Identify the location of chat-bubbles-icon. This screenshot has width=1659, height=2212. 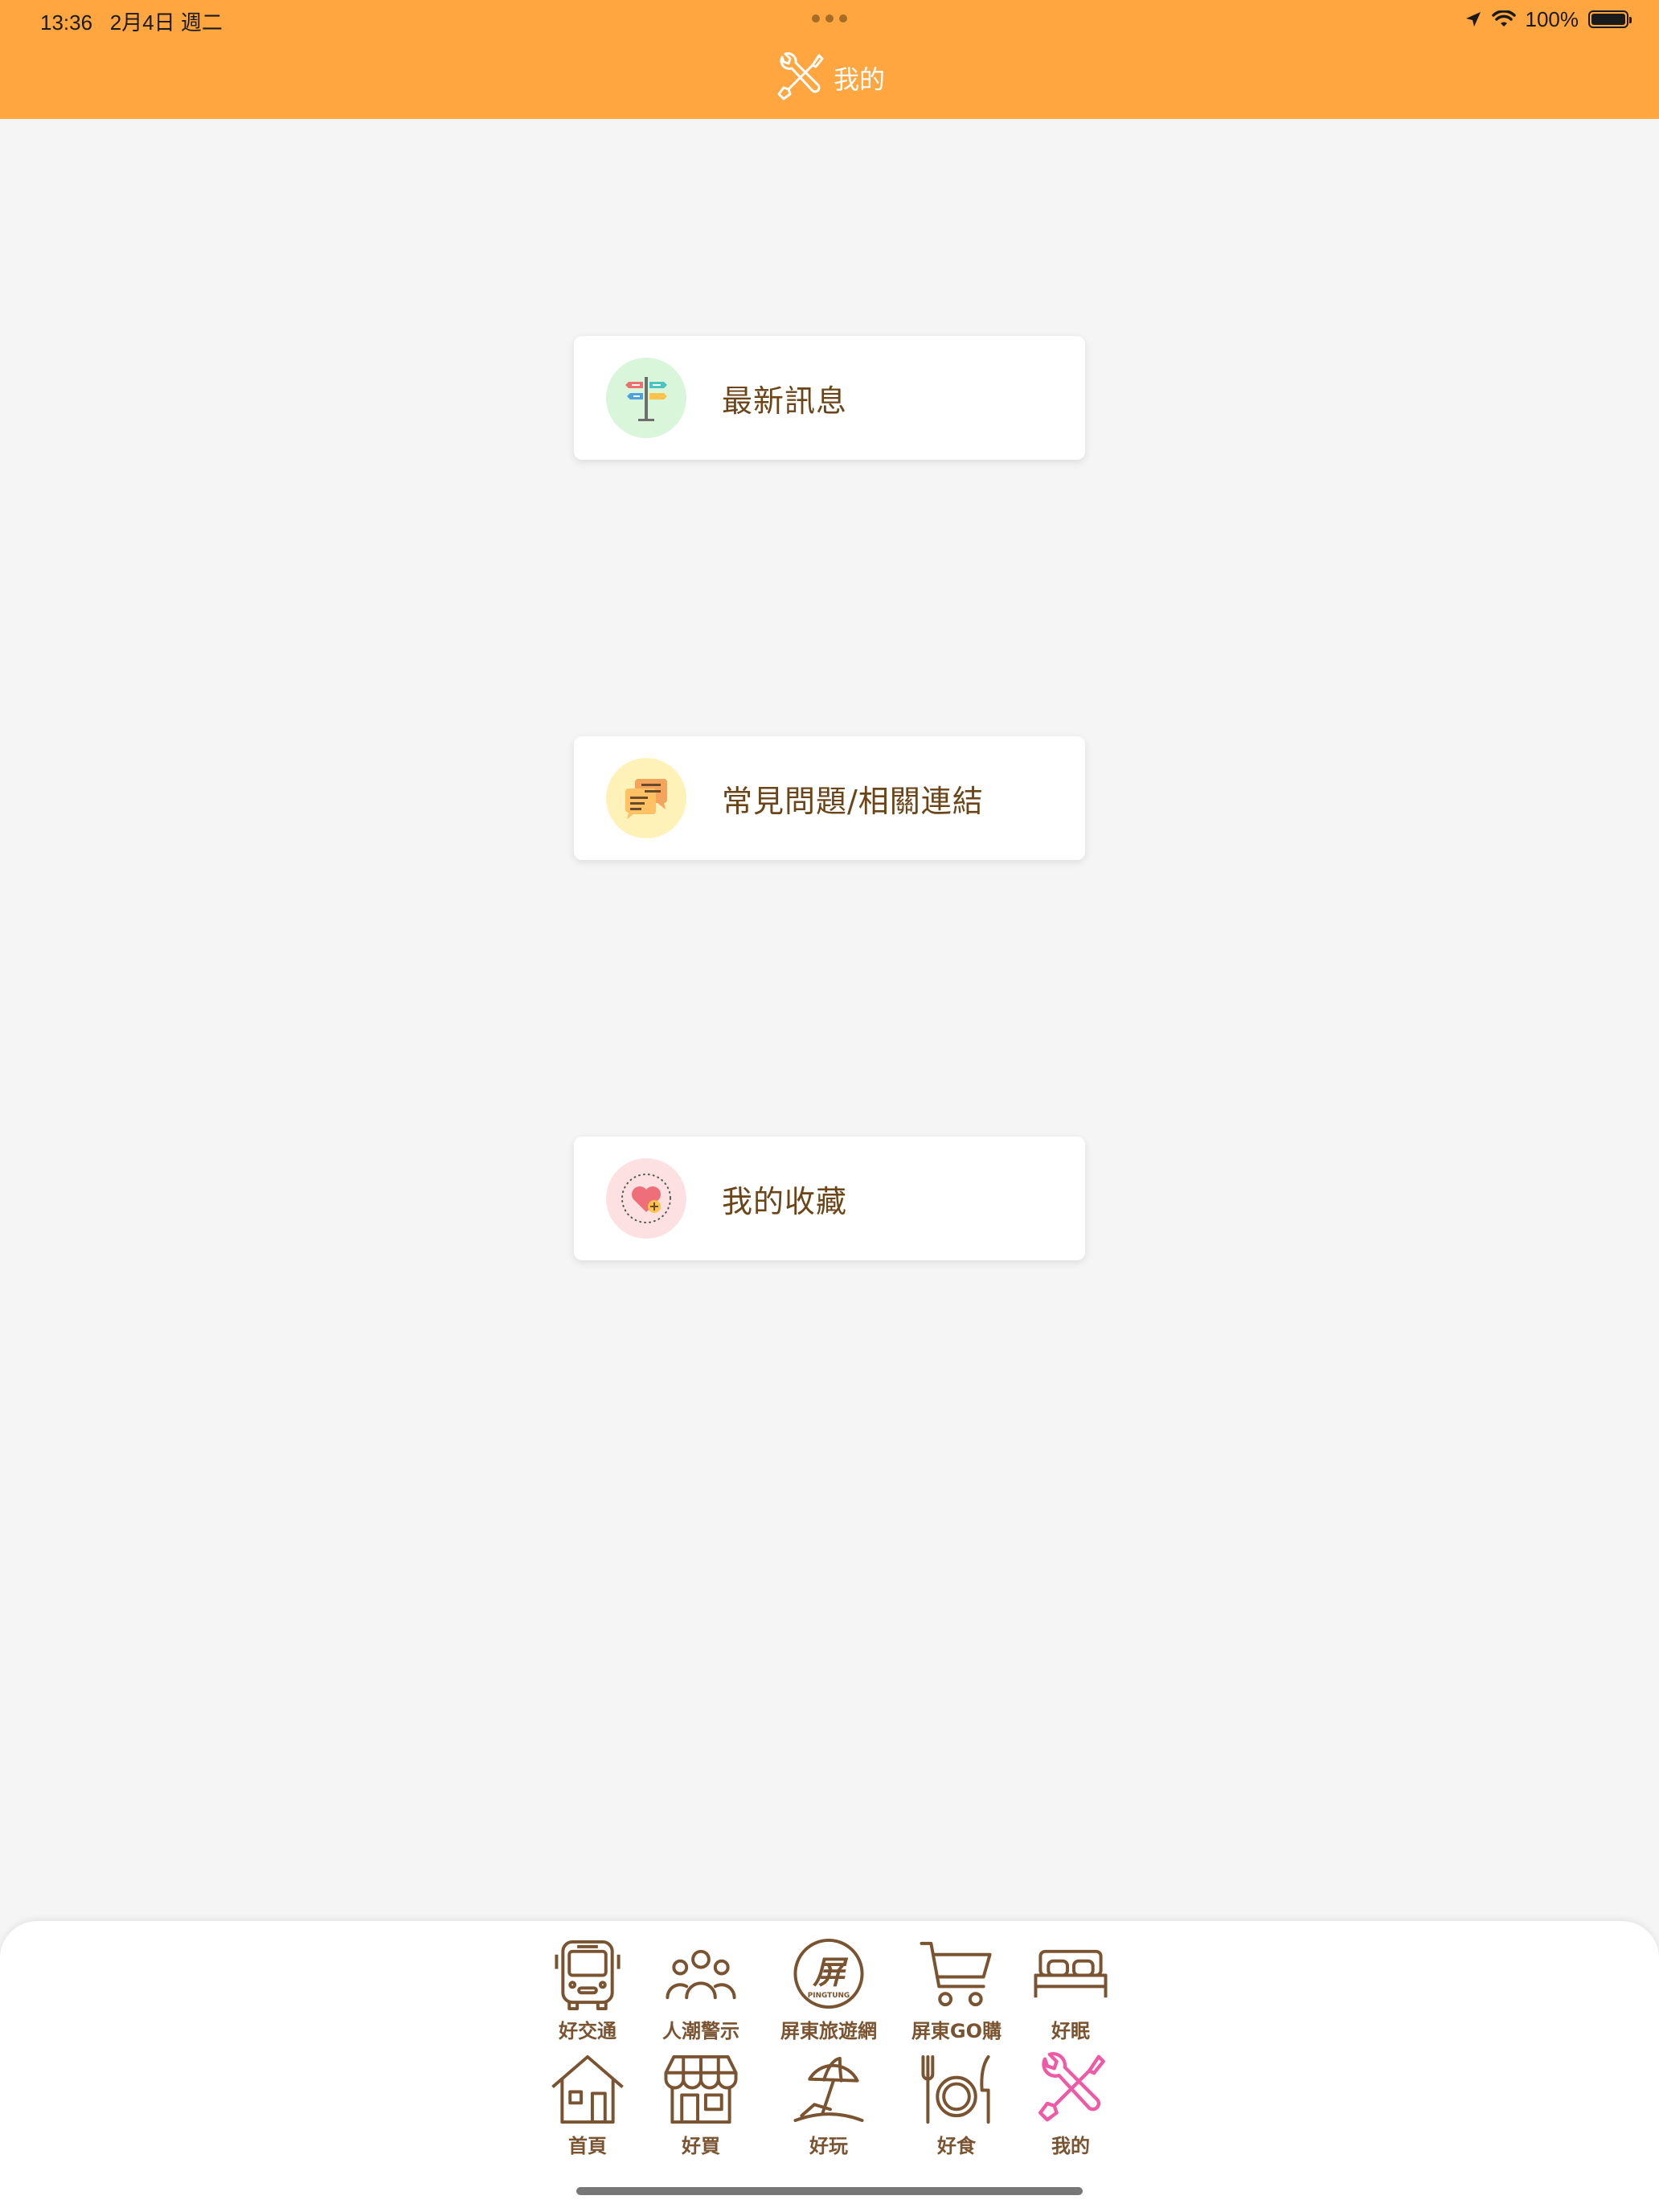
(646, 798).